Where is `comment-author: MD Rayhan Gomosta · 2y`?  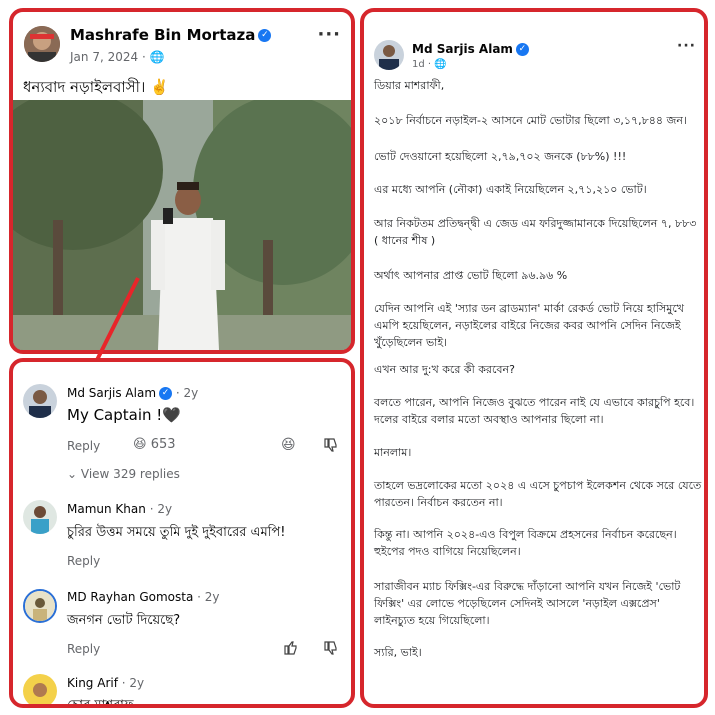
comment-author: MD Rayhan Gomosta · 2y is located at coordinates (143, 597).